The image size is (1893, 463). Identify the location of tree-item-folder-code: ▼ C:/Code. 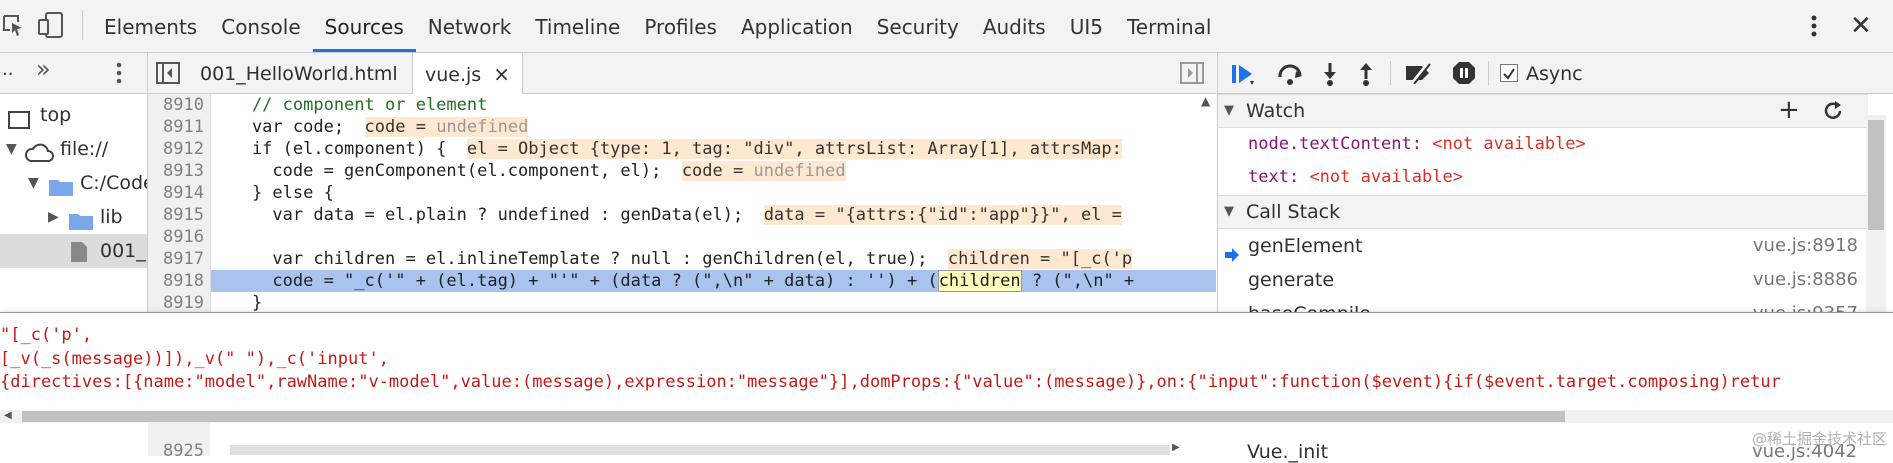
(73, 183).